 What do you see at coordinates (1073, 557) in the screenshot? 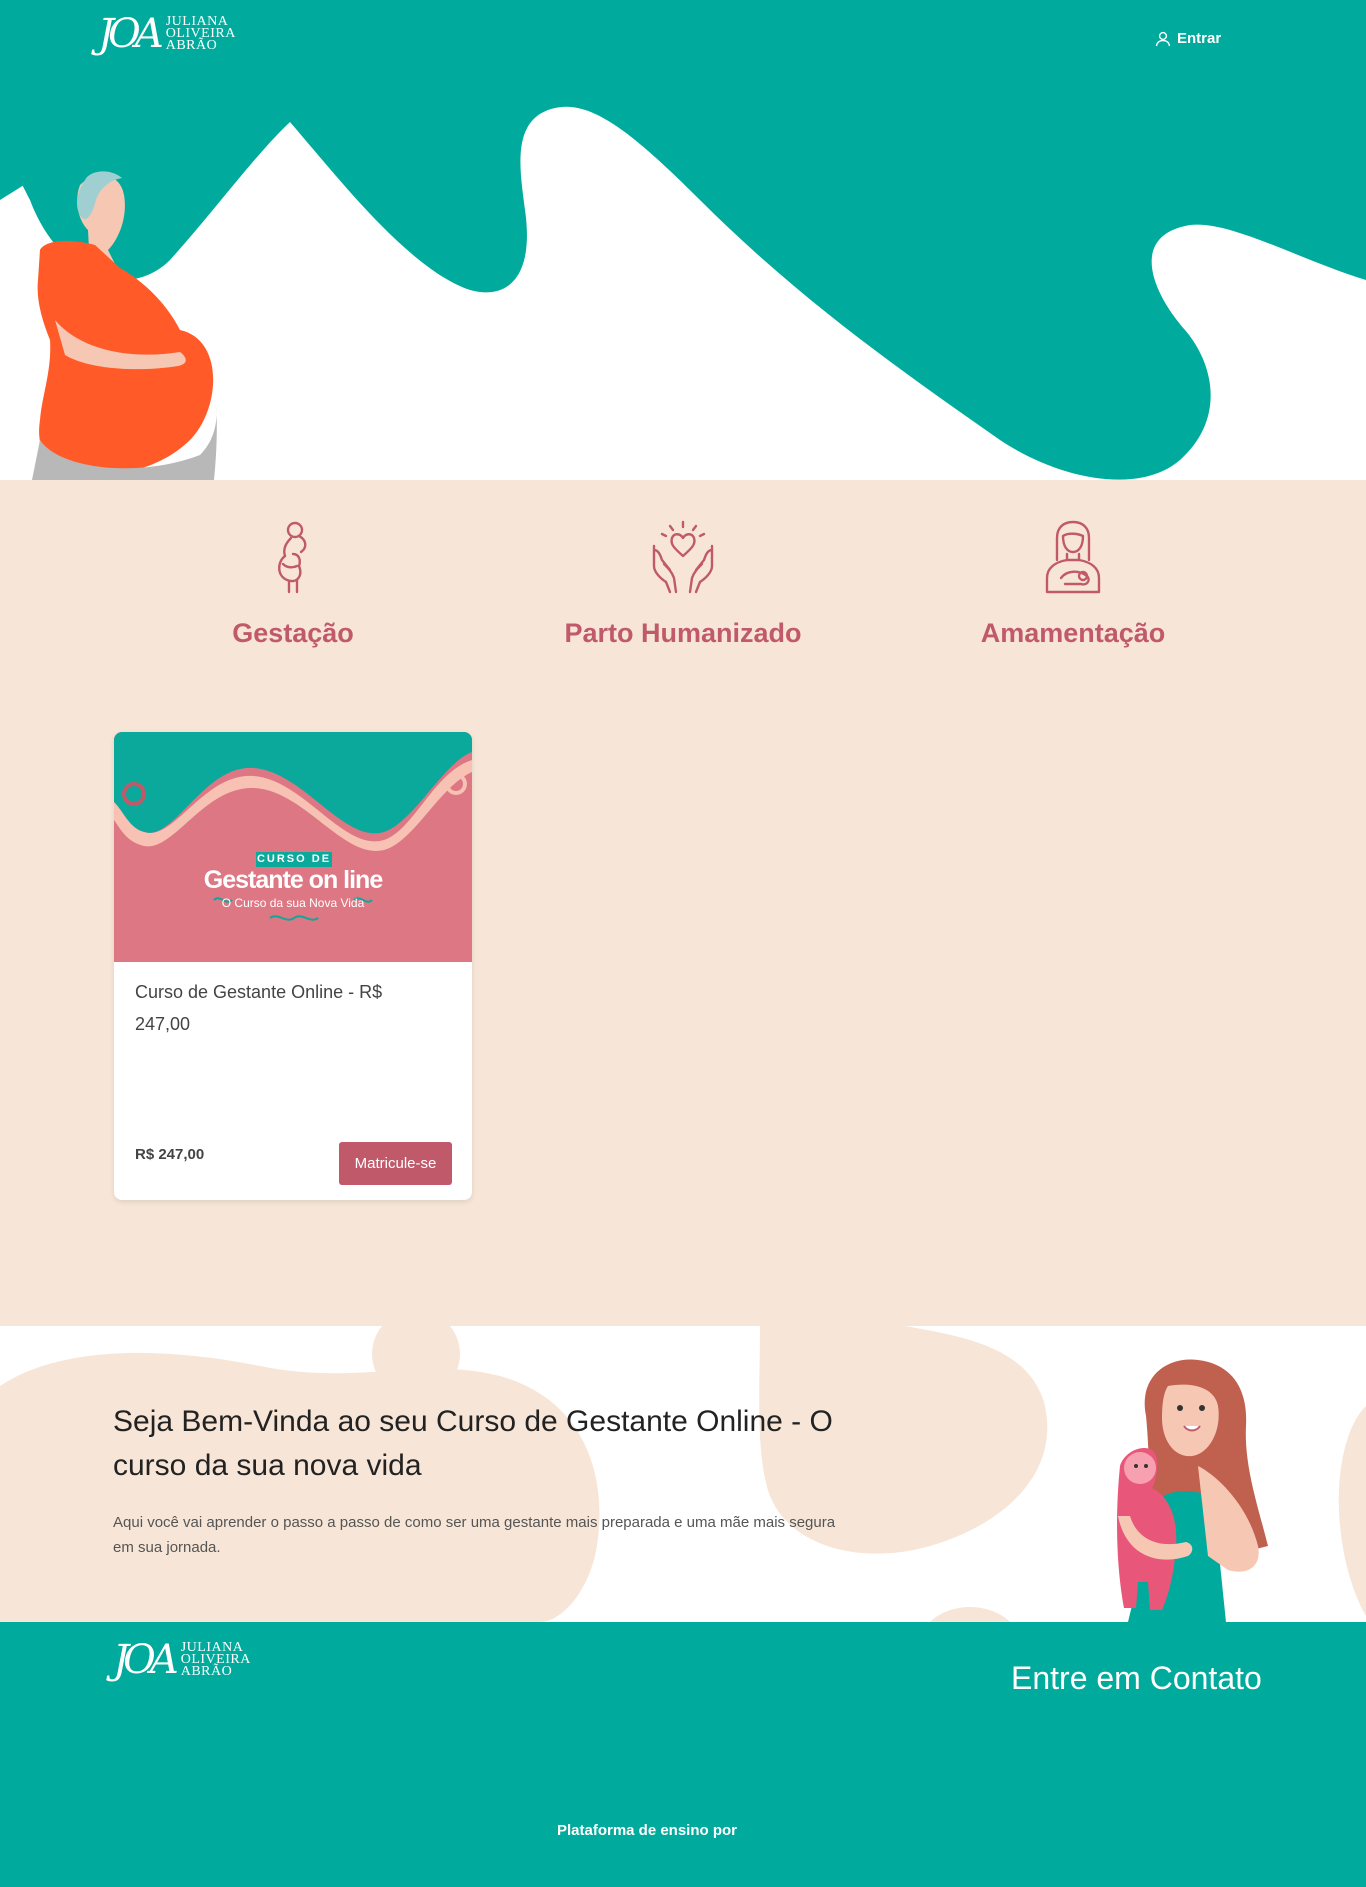
I see `breastfeeding-icon` at bounding box center [1073, 557].